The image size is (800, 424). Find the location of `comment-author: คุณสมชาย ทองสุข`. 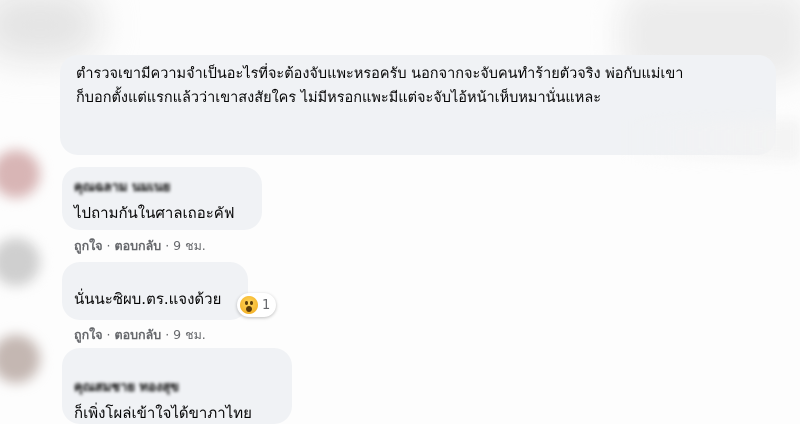

comment-author: คุณสมชาย ทองสุข is located at coordinates (126, 386).